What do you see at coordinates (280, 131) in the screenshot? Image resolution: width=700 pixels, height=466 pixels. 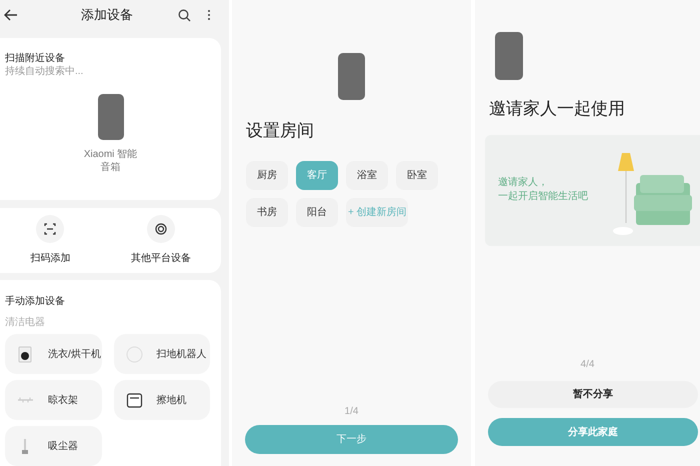 I see `screen-title: 设置房间` at bounding box center [280, 131].